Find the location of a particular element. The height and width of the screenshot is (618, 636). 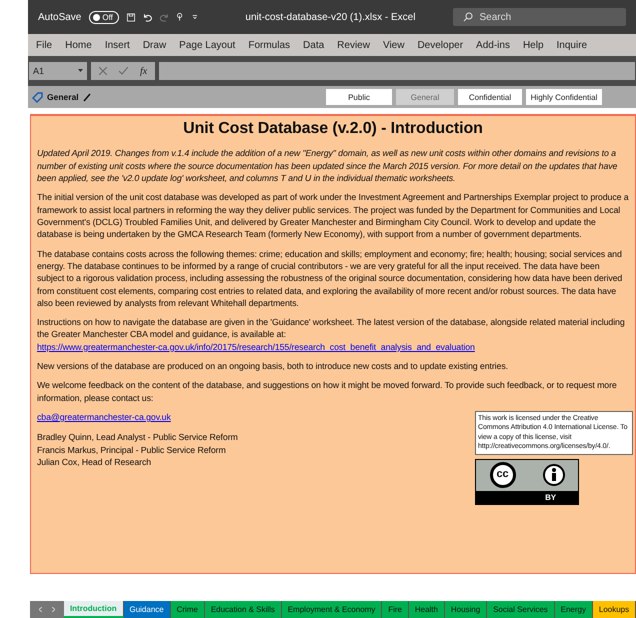

sheet-tab: Employment & Economy is located at coordinates (332, 609).